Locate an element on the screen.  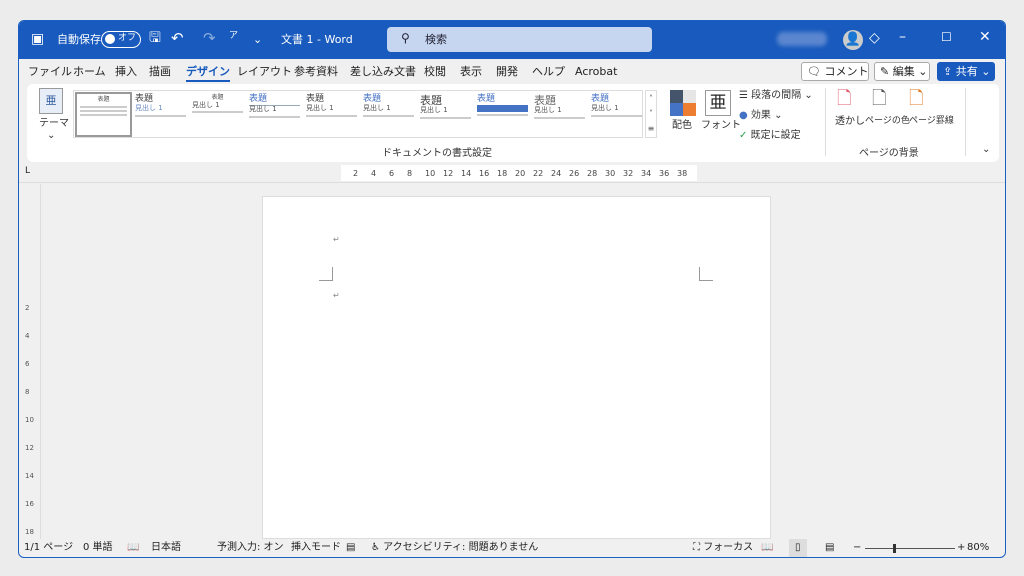
watermark-button: 透かし is located at coordinates (850, 122).